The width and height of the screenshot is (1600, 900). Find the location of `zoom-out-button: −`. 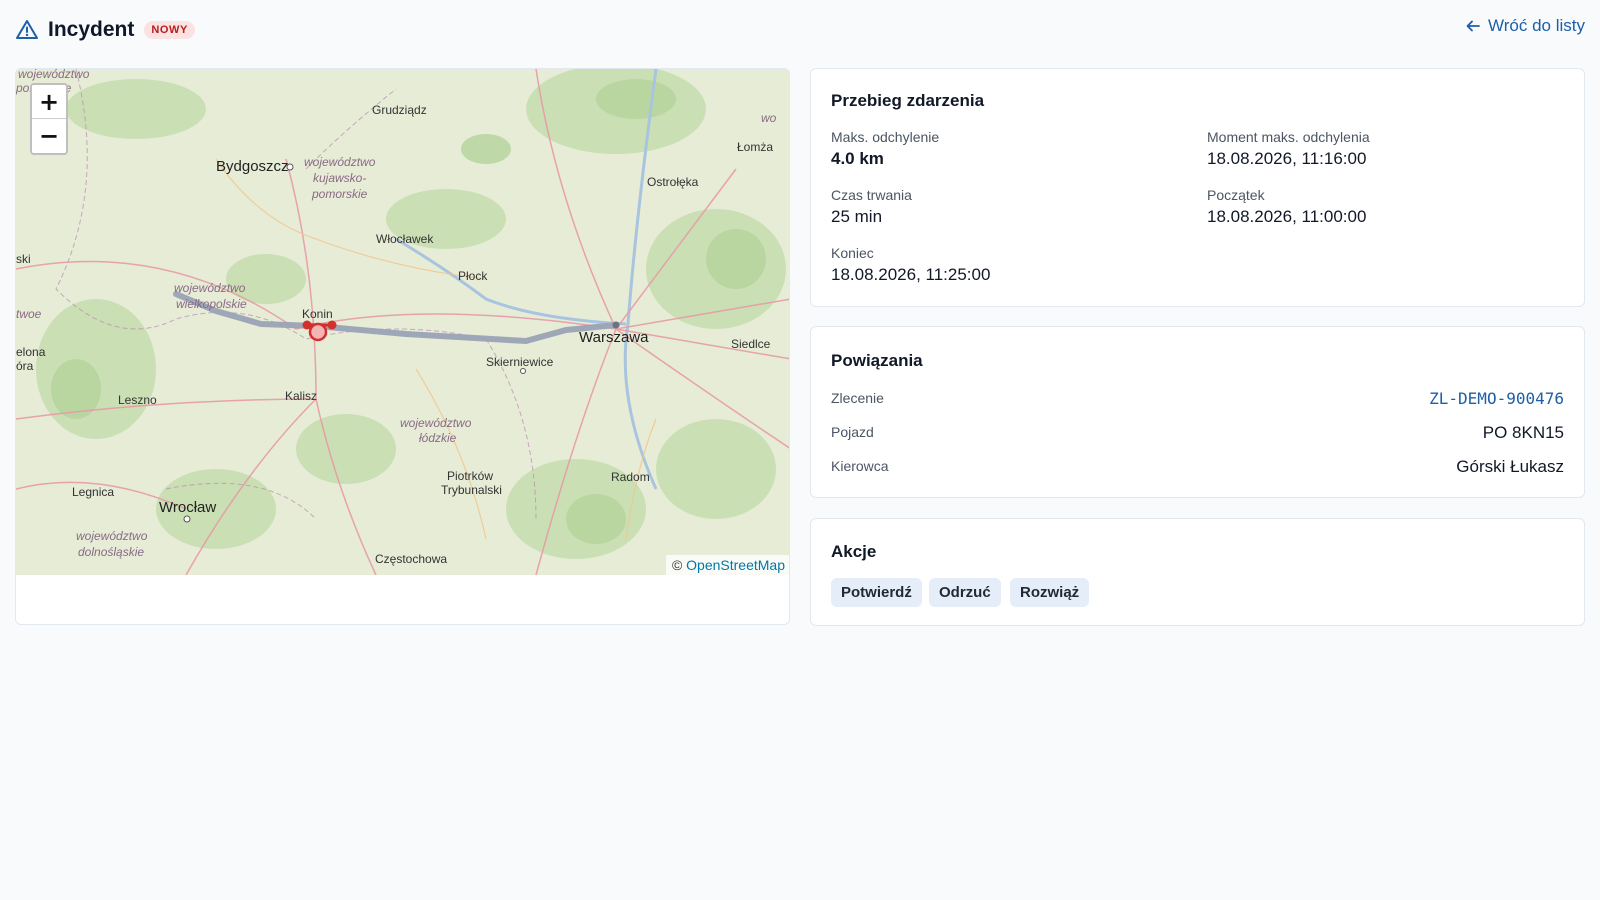

zoom-out-button: − is located at coordinates (49, 136).